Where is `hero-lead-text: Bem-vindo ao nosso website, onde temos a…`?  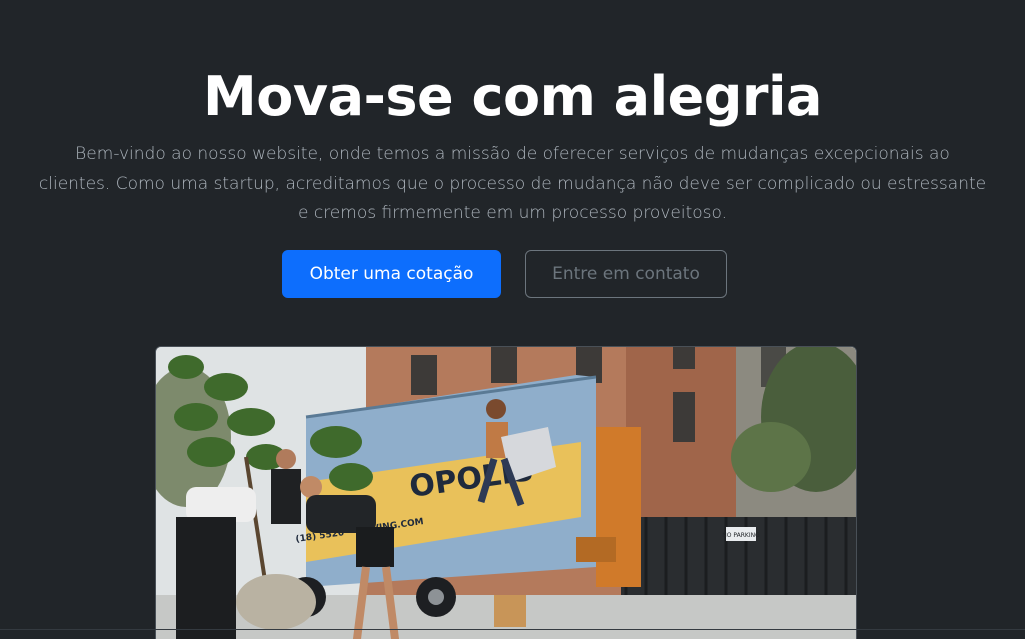
hero-lead-text: Bem-vindo ao nosso website, onde temos a… is located at coordinates (512, 184).